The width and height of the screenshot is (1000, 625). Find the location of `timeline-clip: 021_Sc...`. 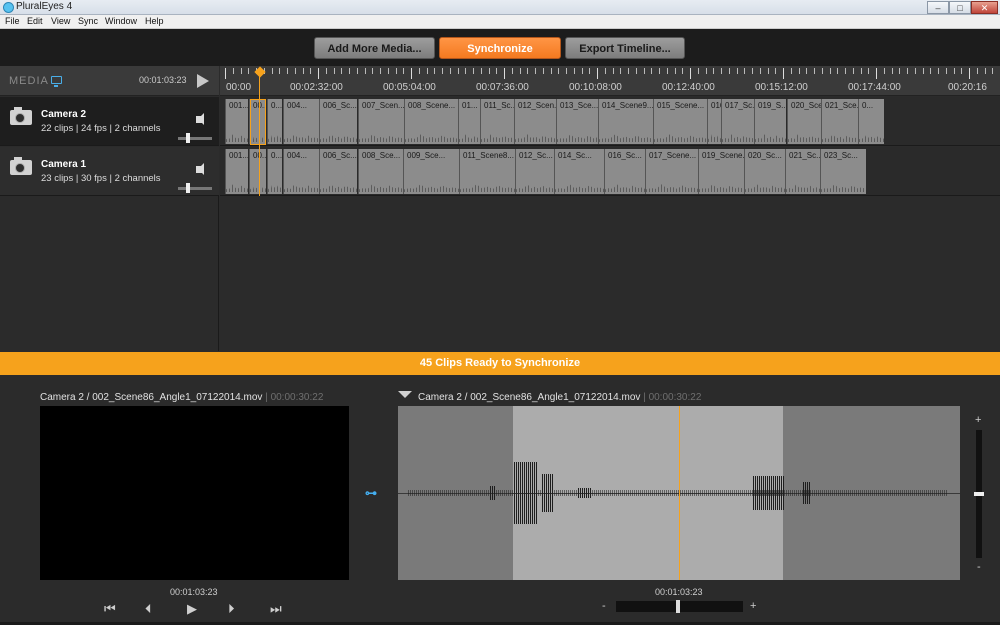

timeline-clip: 021_Sc... is located at coordinates (802, 171).